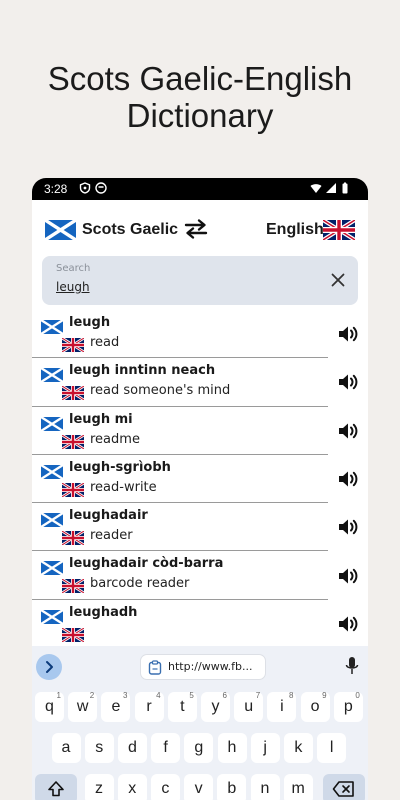 Image resolution: width=400 pixels, height=800 pixels. I want to click on key-x-label: x, so click(132, 788).